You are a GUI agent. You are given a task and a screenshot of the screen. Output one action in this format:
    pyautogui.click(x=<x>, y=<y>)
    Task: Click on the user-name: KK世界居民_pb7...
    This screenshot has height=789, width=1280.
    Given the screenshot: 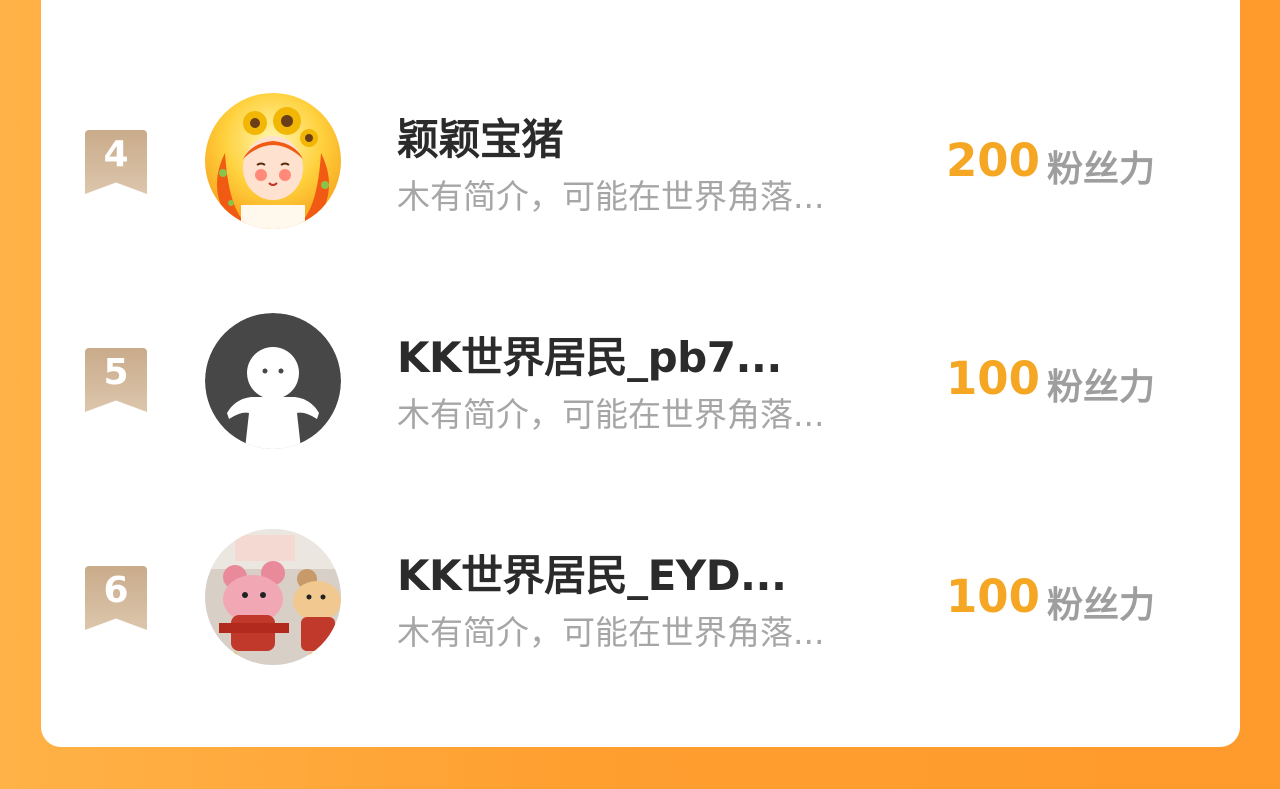 What is the action you would take?
    pyautogui.click(x=589, y=354)
    